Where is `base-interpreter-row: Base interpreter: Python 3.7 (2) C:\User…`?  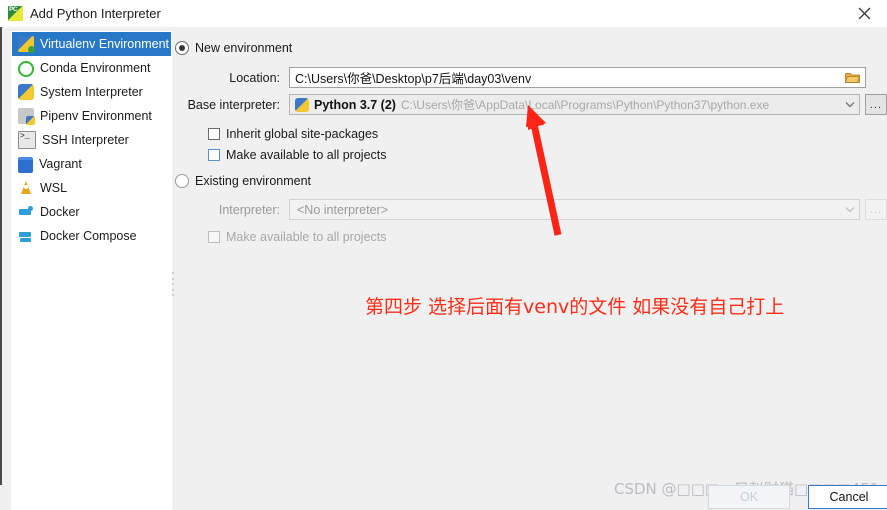 base-interpreter-row: Base interpreter: Python 3.7 (2) C:\User… is located at coordinates (531, 104).